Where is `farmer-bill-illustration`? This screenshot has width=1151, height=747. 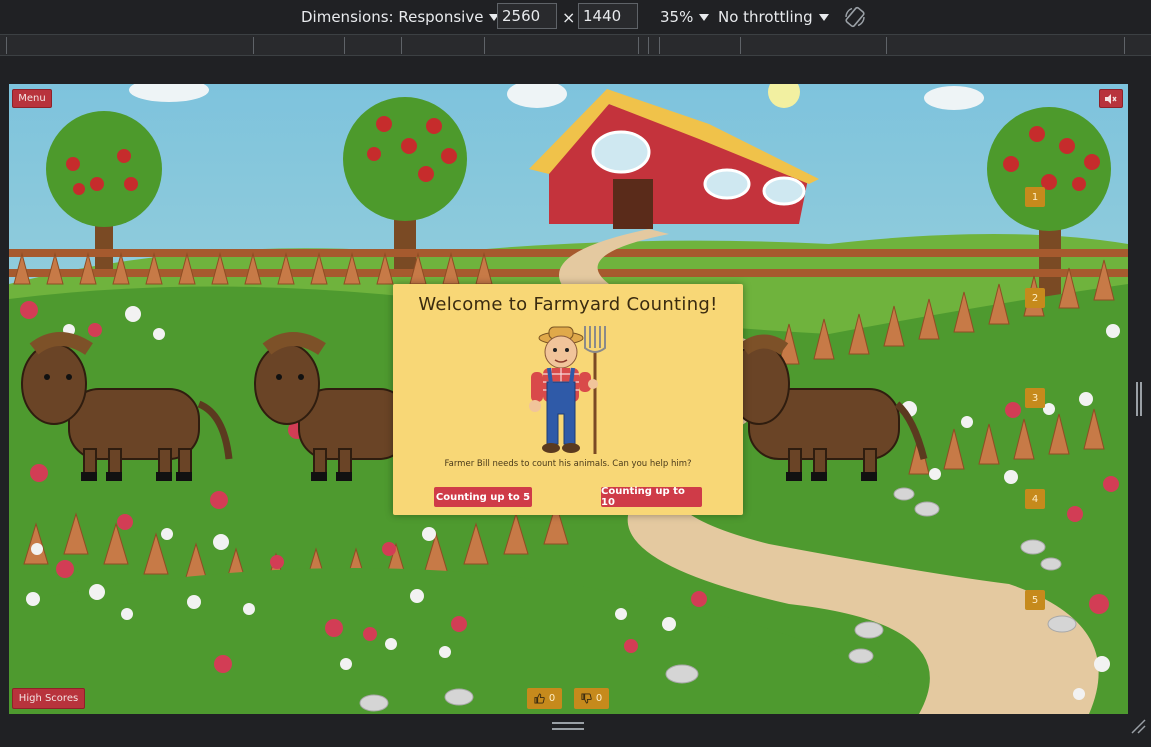
farmer-bill-illustration is located at coordinates (567, 390).